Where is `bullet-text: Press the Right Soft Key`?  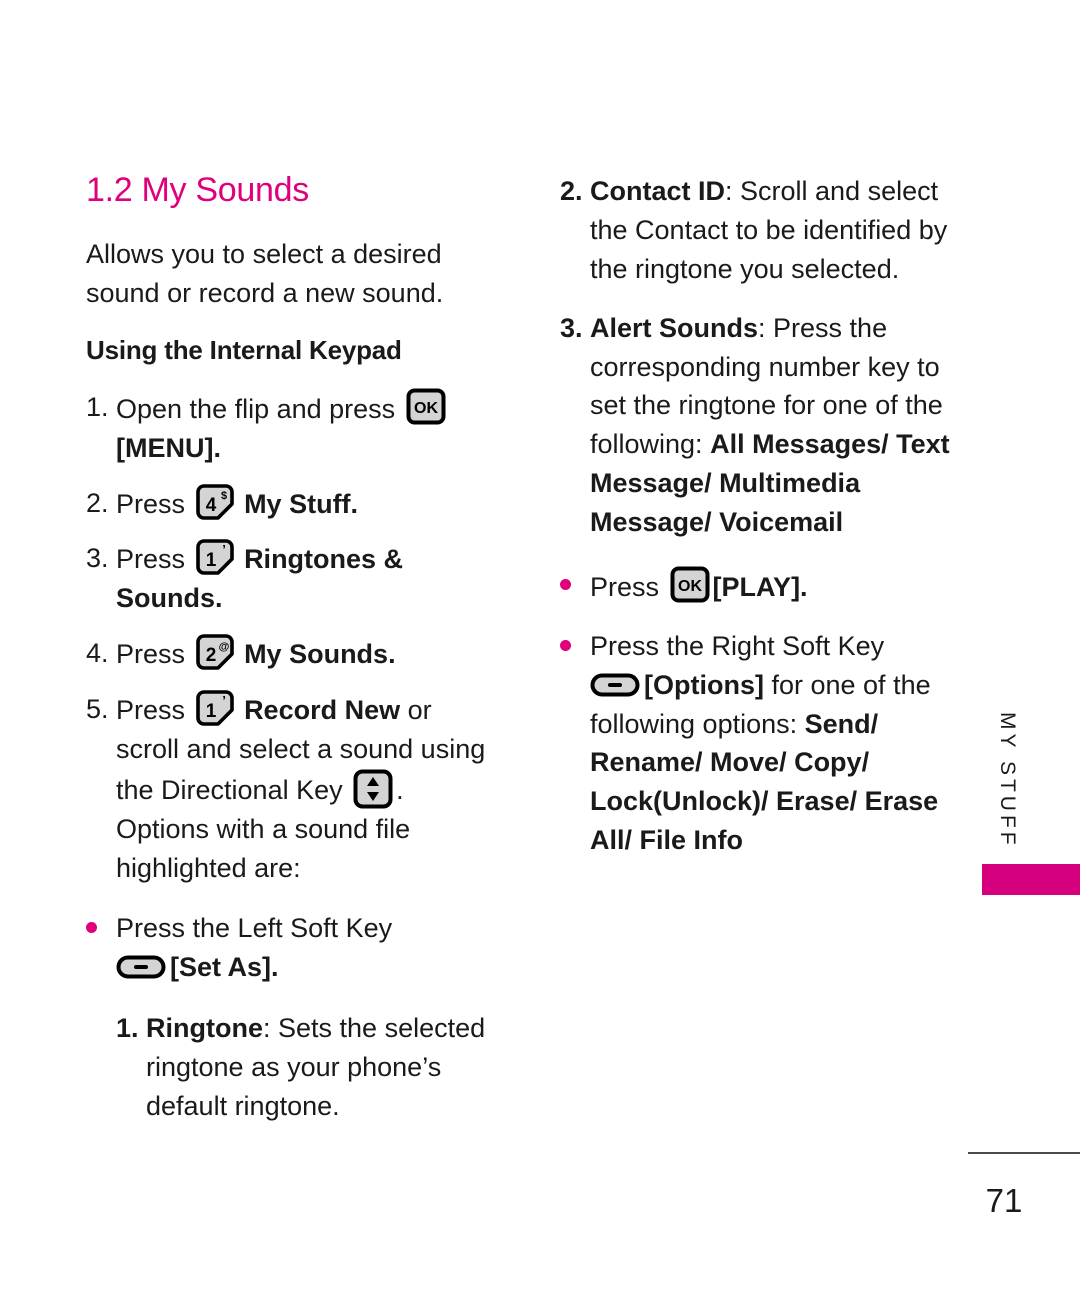 bullet-text: Press the Right Soft Key is located at coordinates (737, 645).